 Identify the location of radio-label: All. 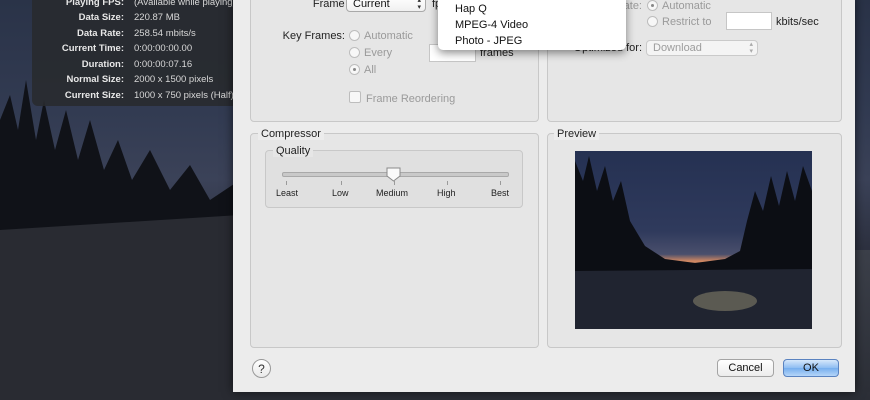
(370, 70).